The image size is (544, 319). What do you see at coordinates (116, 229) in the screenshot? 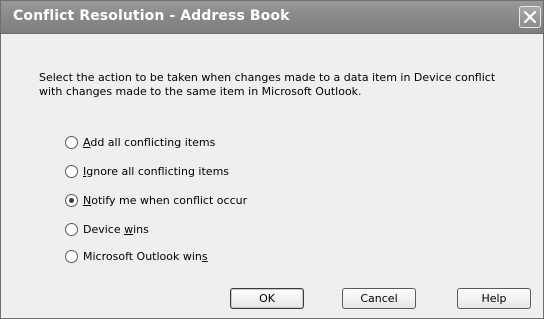
I see `option-label: Device wins` at bounding box center [116, 229].